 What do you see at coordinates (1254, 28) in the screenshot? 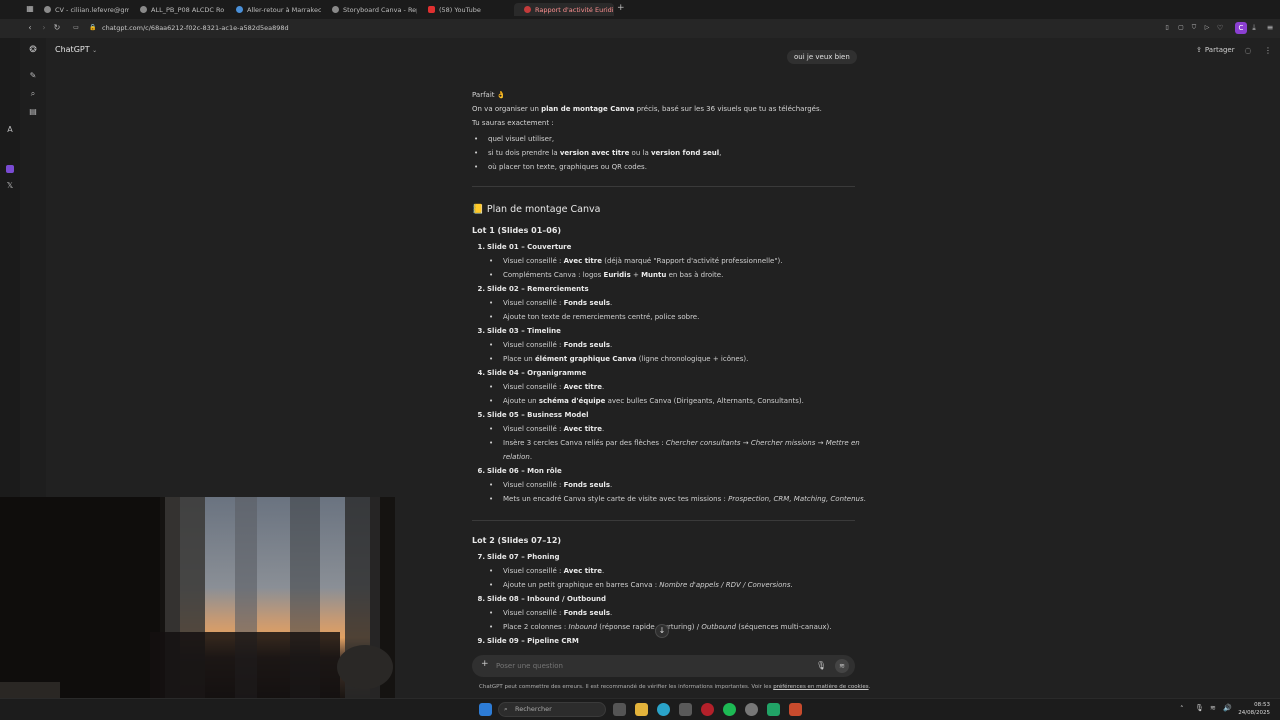
I see `download-icon: ⤓` at bounding box center [1254, 28].